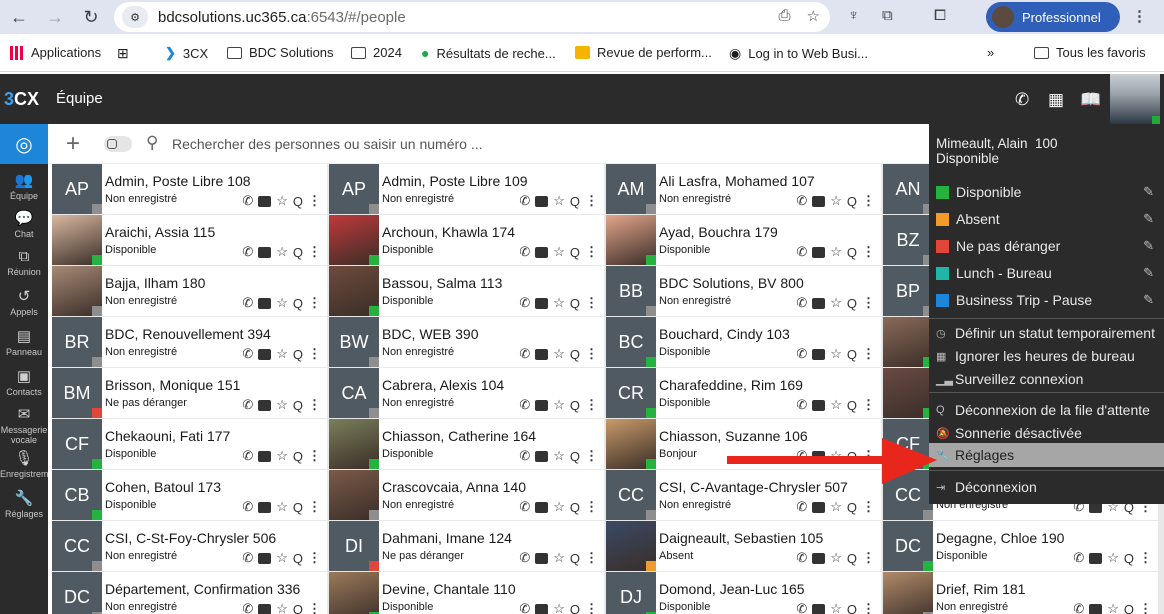  What do you see at coordinates (19, 17) in the screenshot?
I see `back-icon: ←` at bounding box center [19, 17].